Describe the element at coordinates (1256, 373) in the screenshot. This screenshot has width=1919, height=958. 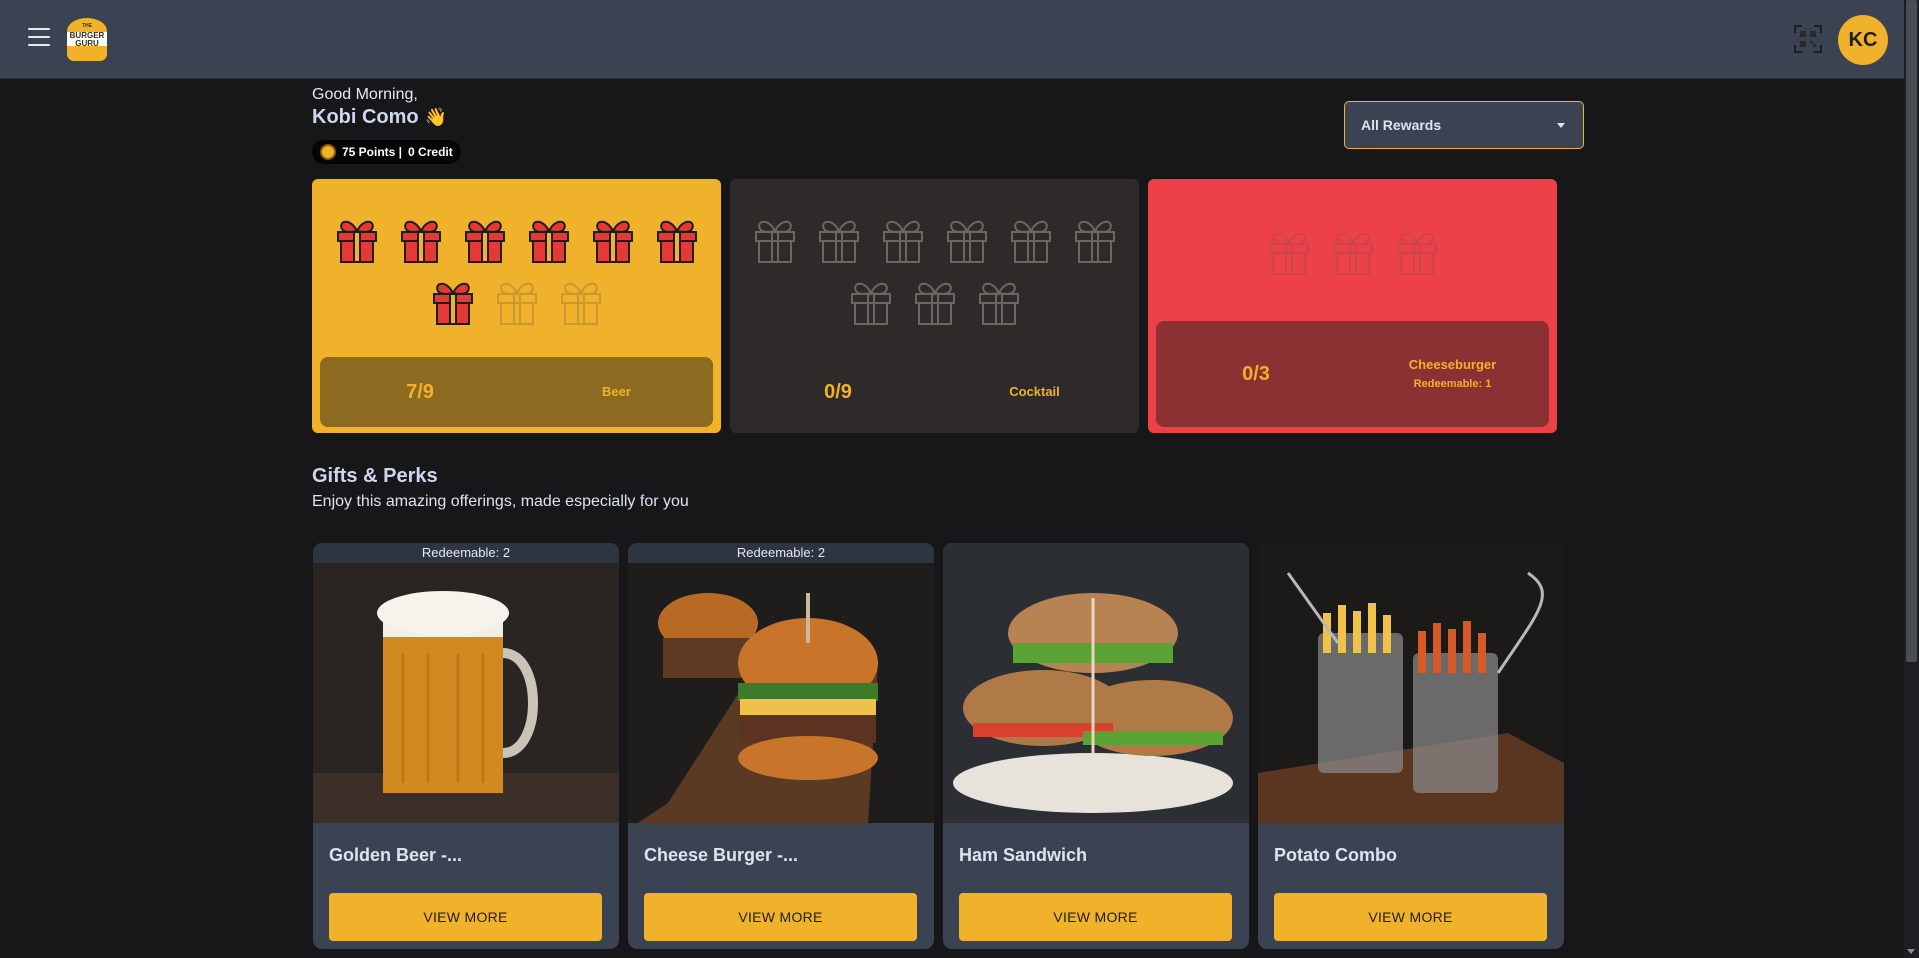
I see `reward-progress-count: 0/3` at that location.